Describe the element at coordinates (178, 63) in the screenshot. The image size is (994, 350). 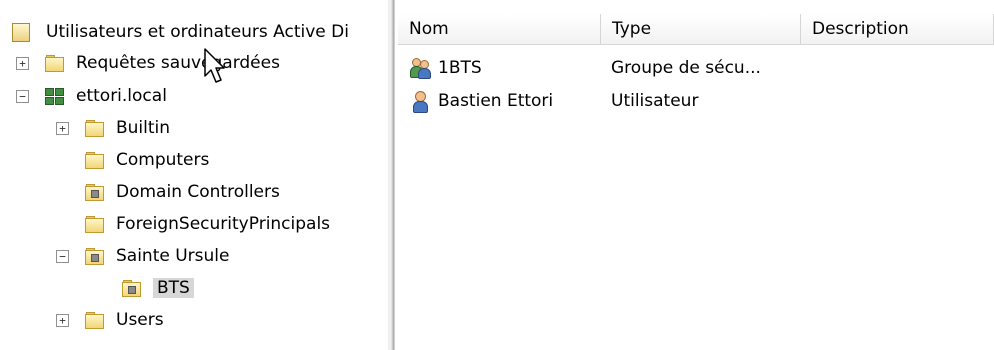
I see `tree-item-label: Requêtes sauvegardées` at that location.